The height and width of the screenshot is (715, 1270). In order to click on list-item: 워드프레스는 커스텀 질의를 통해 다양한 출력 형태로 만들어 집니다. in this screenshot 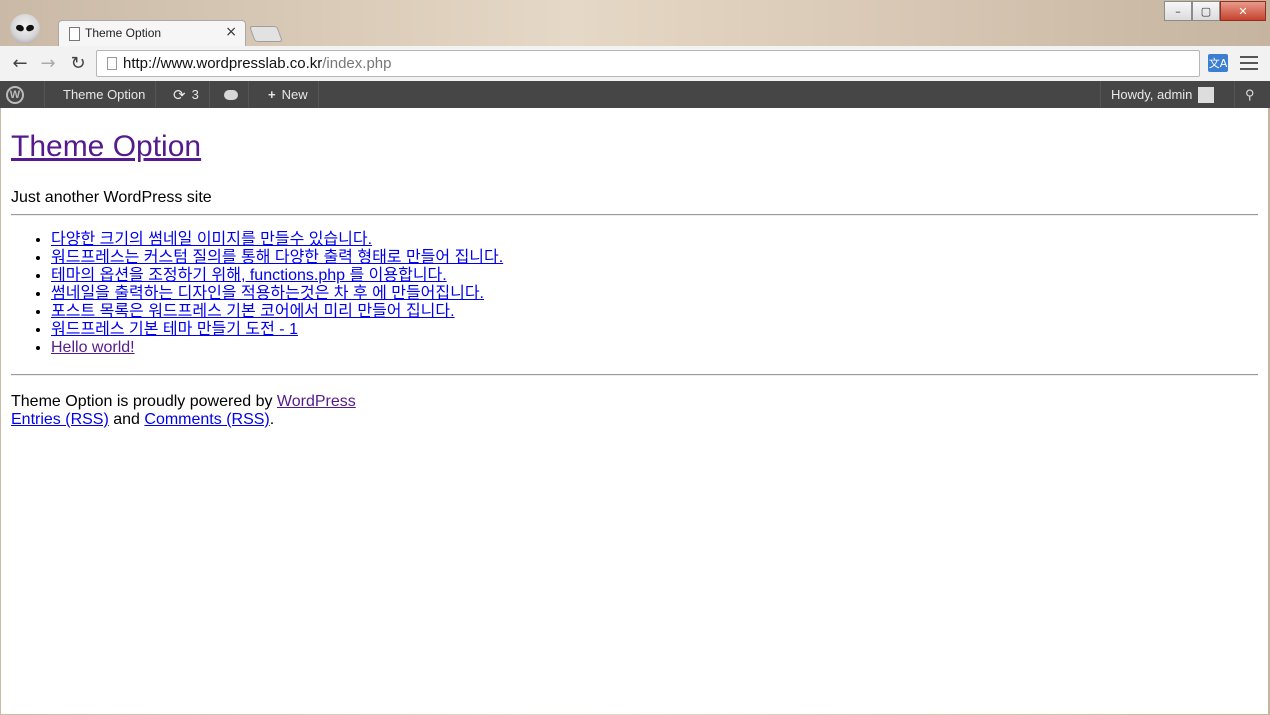, I will do `click(277, 258)`.